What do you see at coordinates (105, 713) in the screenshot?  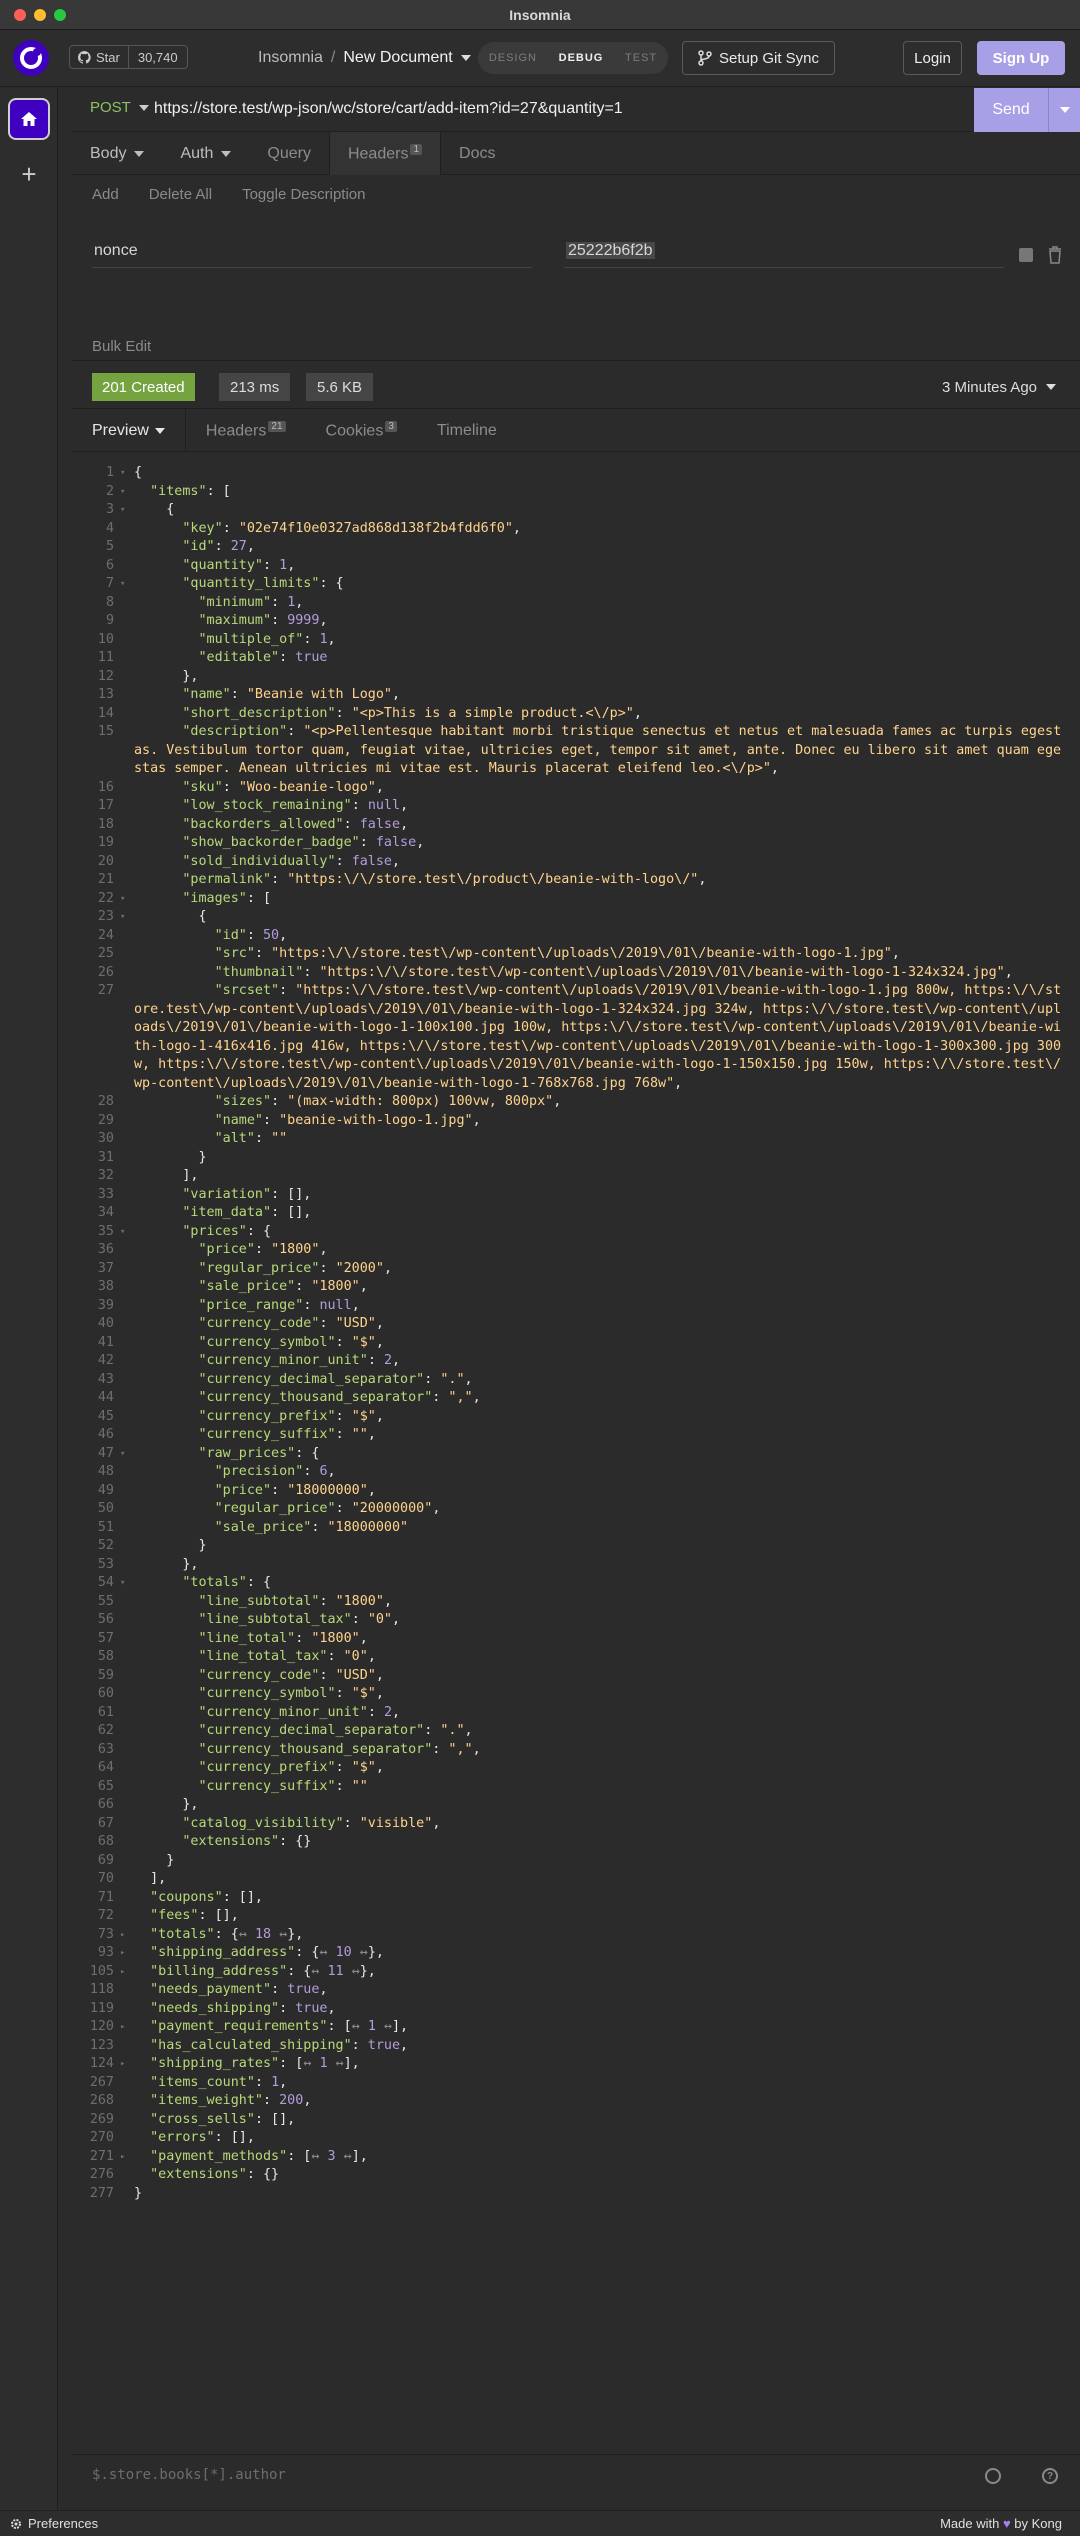 I see `line-number: 14` at bounding box center [105, 713].